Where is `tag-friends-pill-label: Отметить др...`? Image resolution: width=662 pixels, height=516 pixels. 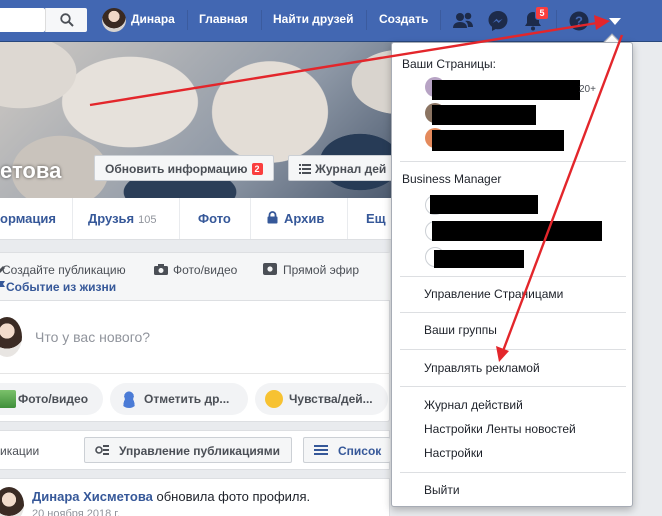
tag-friends-pill-label: Отметить др... is located at coordinates (187, 399).